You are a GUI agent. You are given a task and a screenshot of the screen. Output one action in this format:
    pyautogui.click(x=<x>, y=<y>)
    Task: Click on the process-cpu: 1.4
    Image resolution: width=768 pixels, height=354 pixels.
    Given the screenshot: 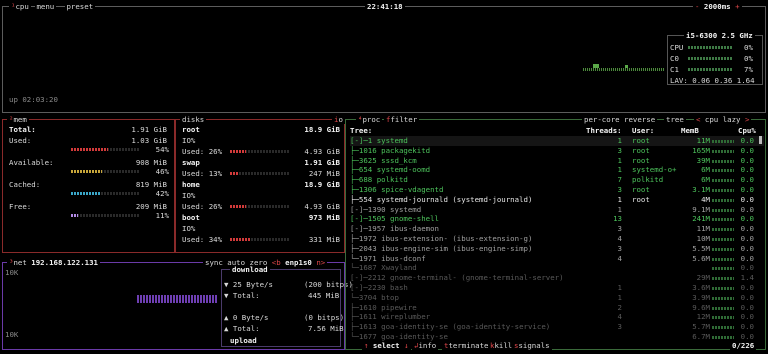 What is the action you would take?
    pyautogui.click(x=747, y=278)
    